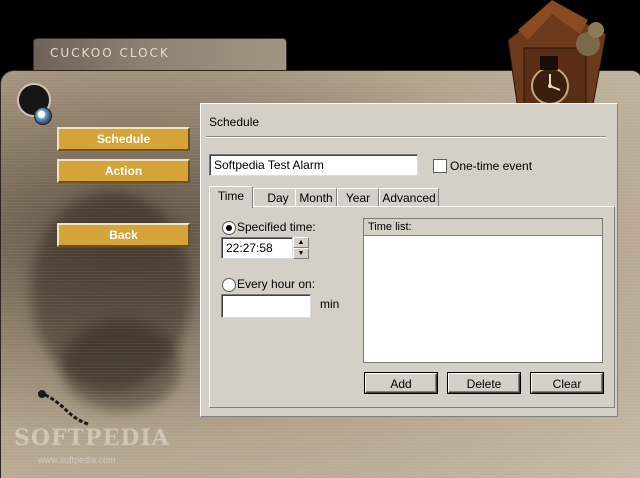 Image resolution: width=640 pixels, height=478 pixels. I want to click on specified-time-input: 22:27:58, so click(257, 248).